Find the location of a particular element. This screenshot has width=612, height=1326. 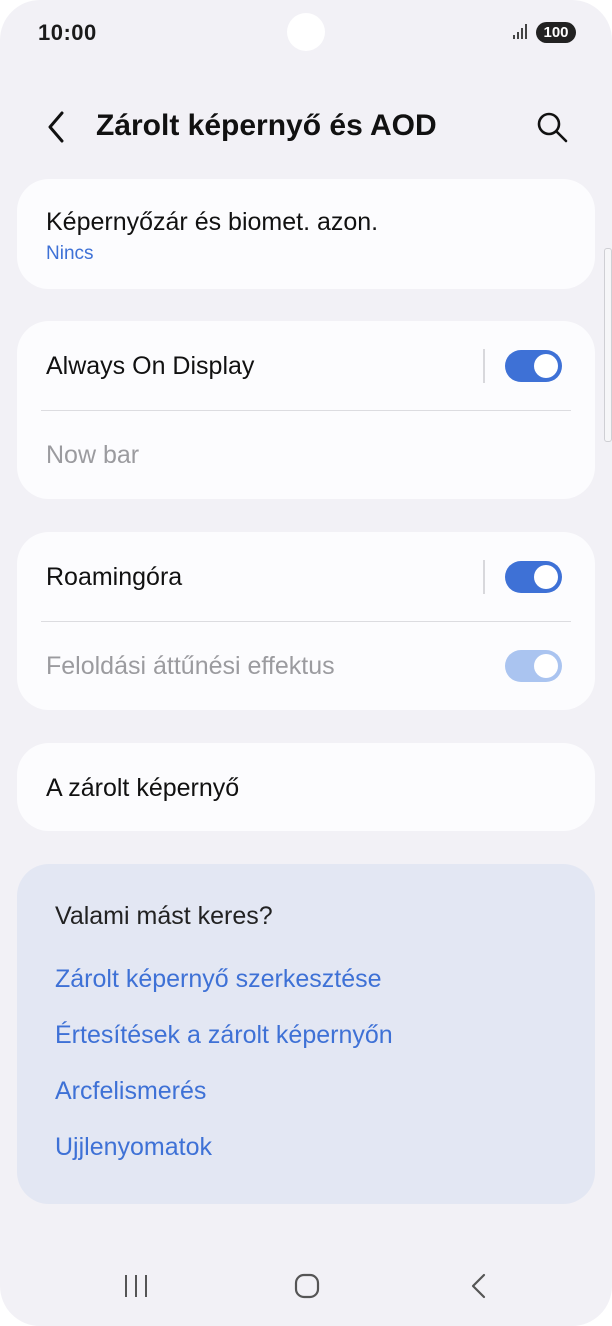

page-title: Zárolt képernyő és AOD is located at coordinates (266, 125).